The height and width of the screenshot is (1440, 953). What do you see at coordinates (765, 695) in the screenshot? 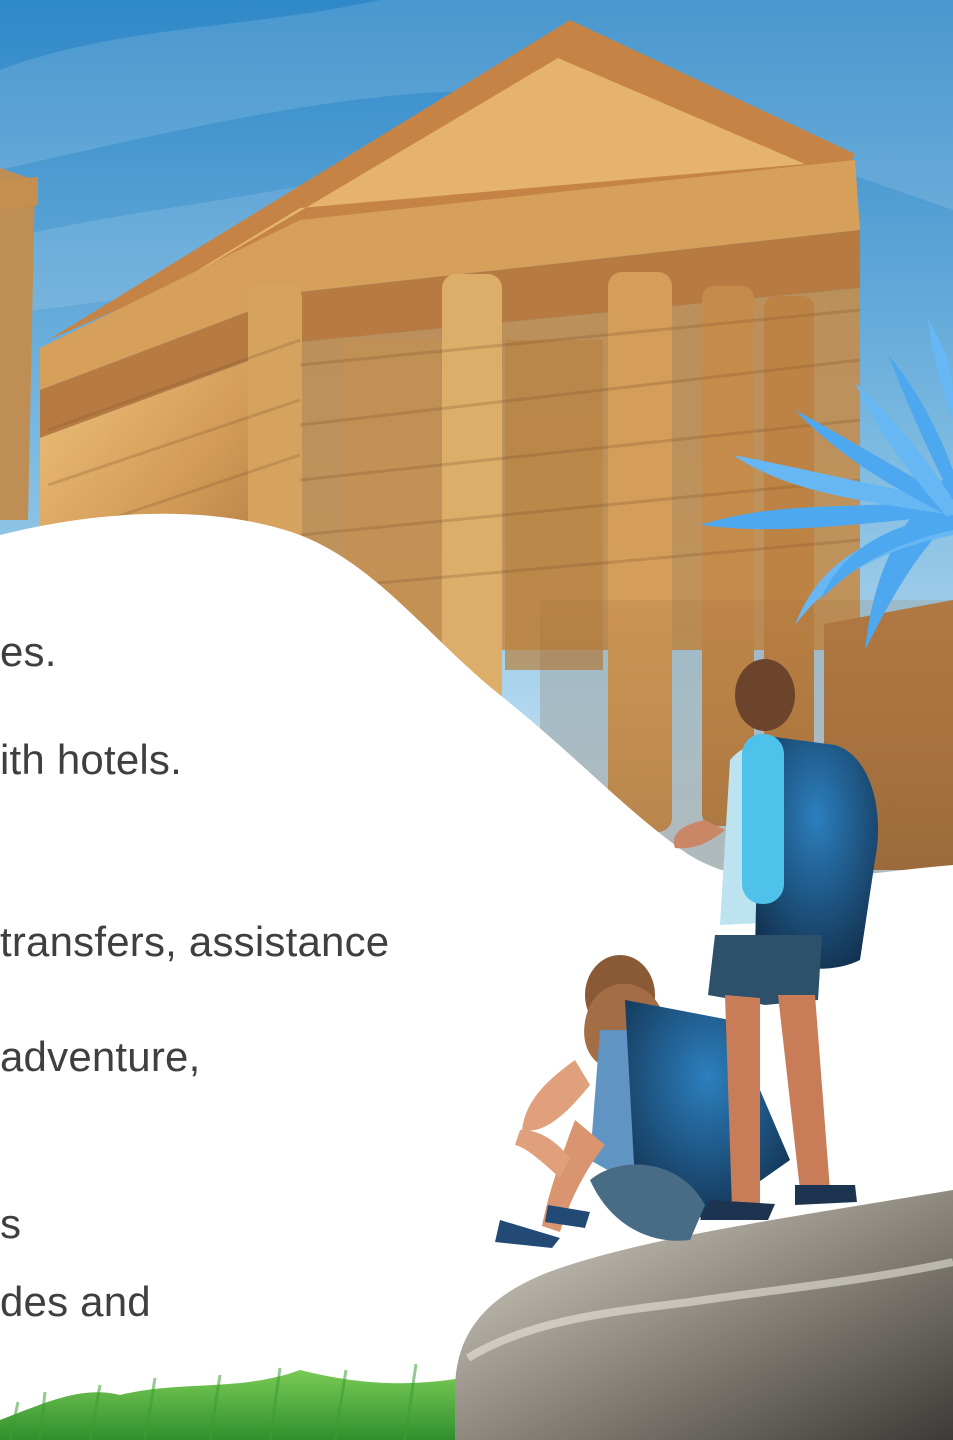
I see `standing-hiker-head` at bounding box center [765, 695].